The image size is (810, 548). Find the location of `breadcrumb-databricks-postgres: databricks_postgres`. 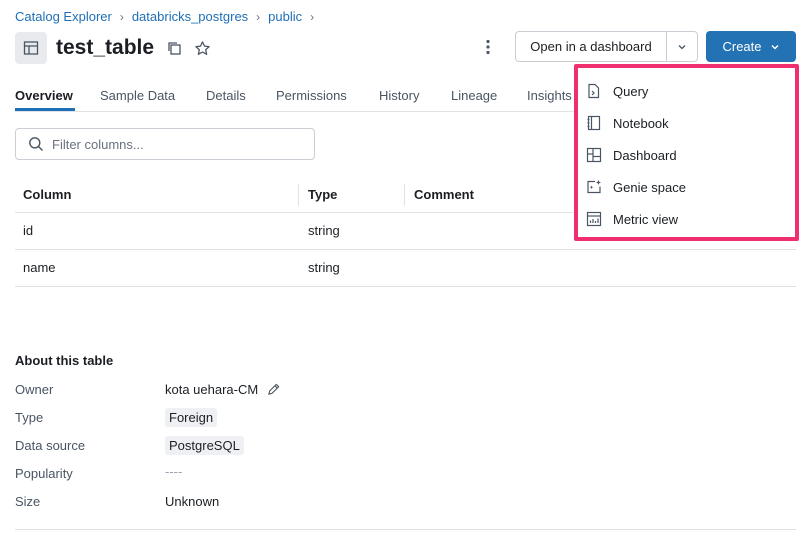

breadcrumb-databricks-postgres: databricks_postgres is located at coordinates (190, 16).